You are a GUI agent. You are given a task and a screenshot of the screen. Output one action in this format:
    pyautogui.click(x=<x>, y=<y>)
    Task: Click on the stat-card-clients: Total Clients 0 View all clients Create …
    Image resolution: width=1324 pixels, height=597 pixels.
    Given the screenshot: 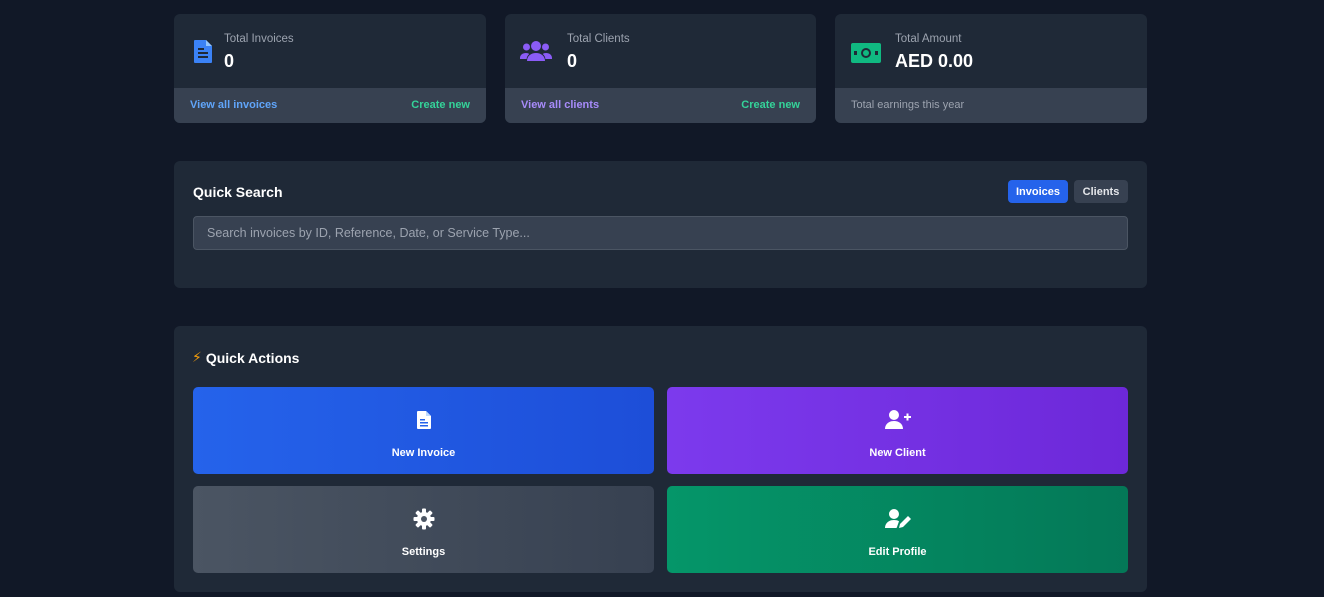 What is the action you would take?
    pyautogui.click(x=660, y=68)
    